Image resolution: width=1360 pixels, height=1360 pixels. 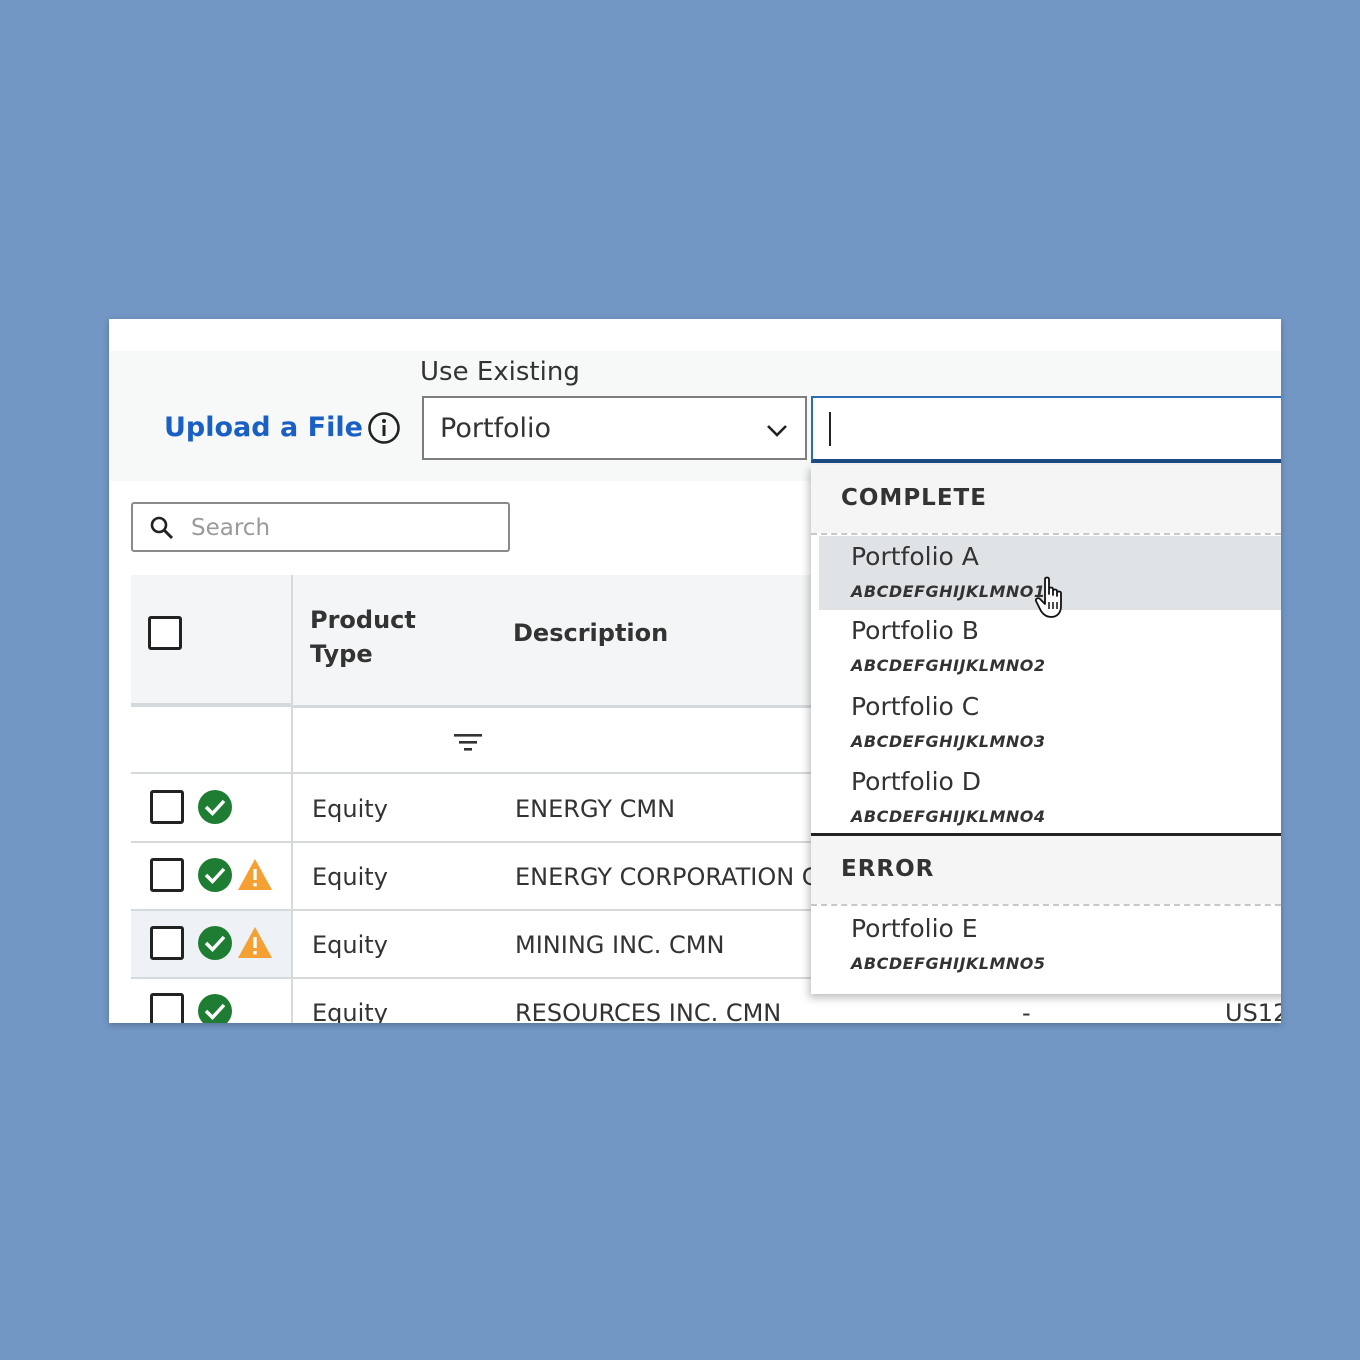 I want to click on filter-icon, so click(x=468, y=742).